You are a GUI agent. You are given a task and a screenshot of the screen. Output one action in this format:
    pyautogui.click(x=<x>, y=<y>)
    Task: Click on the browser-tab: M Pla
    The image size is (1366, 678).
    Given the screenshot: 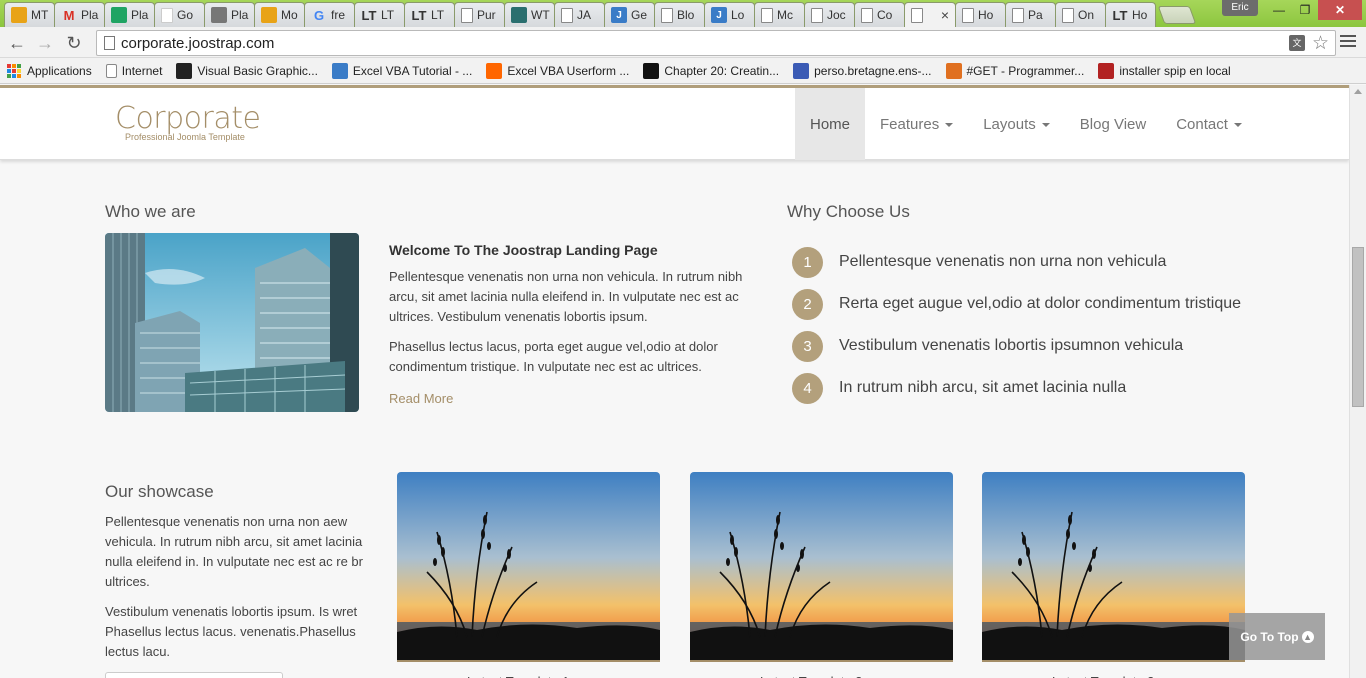 What is the action you would take?
    pyautogui.click(x=79, y=14)
    